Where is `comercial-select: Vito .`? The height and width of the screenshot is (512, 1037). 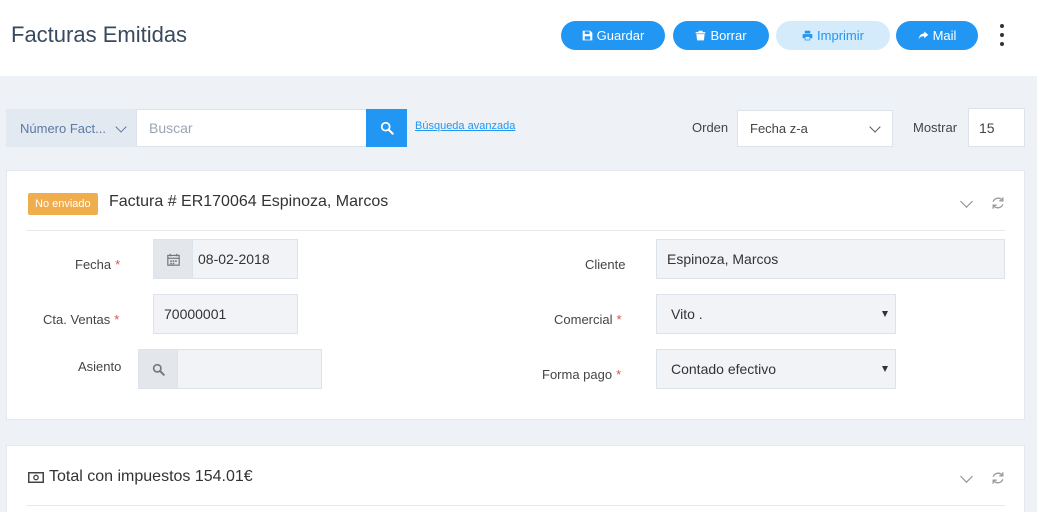 comercial-select: Vito . is located at coordinates (776, 314).